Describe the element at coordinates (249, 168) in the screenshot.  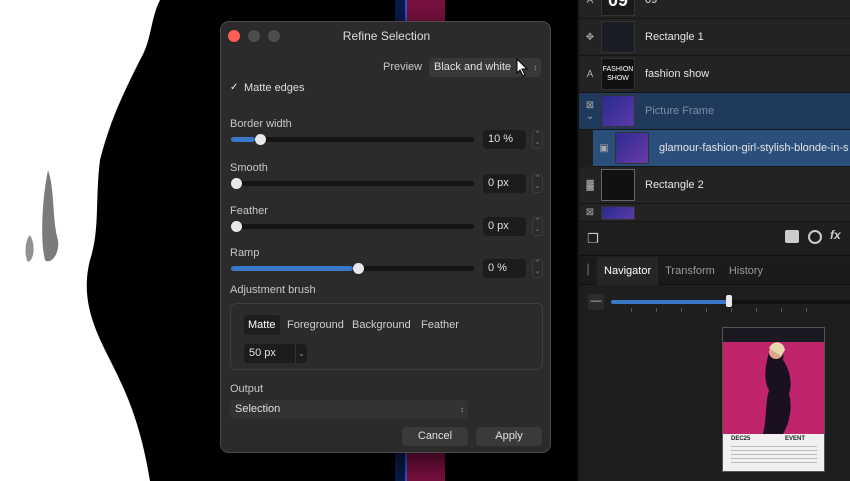
I see `slider-label: Smooth` at that location.